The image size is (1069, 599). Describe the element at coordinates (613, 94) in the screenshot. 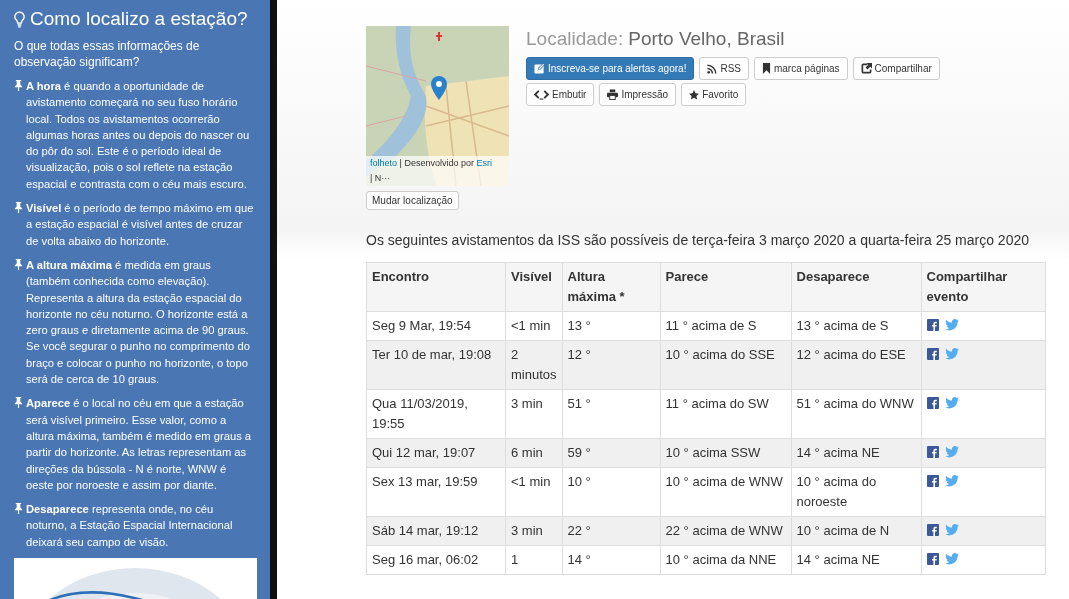

I see `printer-icon` at that location.